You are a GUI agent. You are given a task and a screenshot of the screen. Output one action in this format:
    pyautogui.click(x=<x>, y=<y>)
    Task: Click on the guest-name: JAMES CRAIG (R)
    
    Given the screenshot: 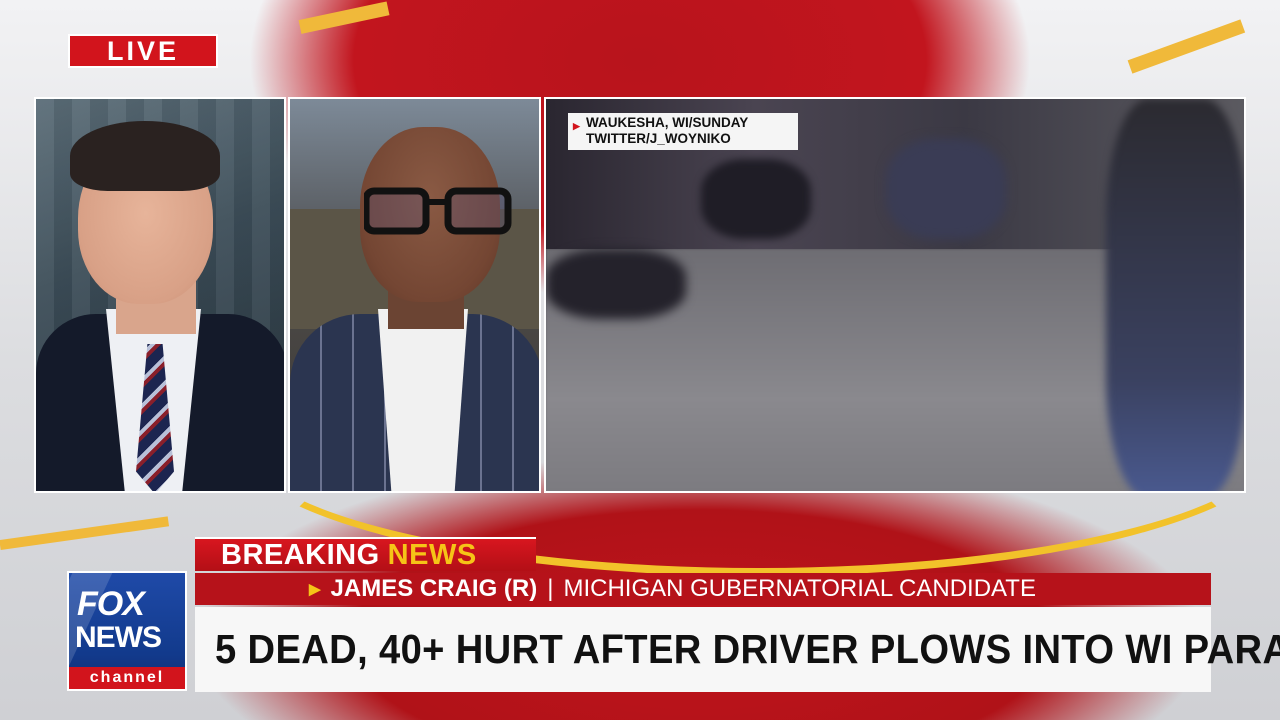 What is the action you would take?
    pyautogui.click(x=434, y=588)
    